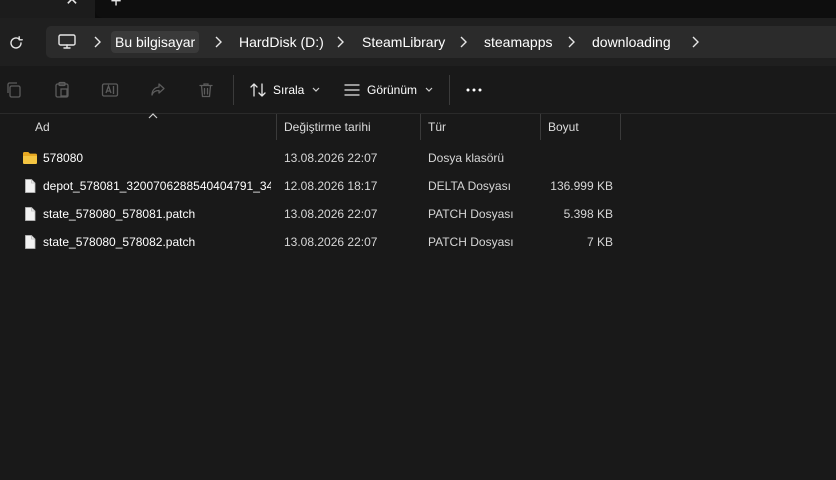 The width and height of the screenshot is (836, 480). Describe the element at coordinates (289, 90) in the screenshot. I see `sort-label: Sırala` at that location.